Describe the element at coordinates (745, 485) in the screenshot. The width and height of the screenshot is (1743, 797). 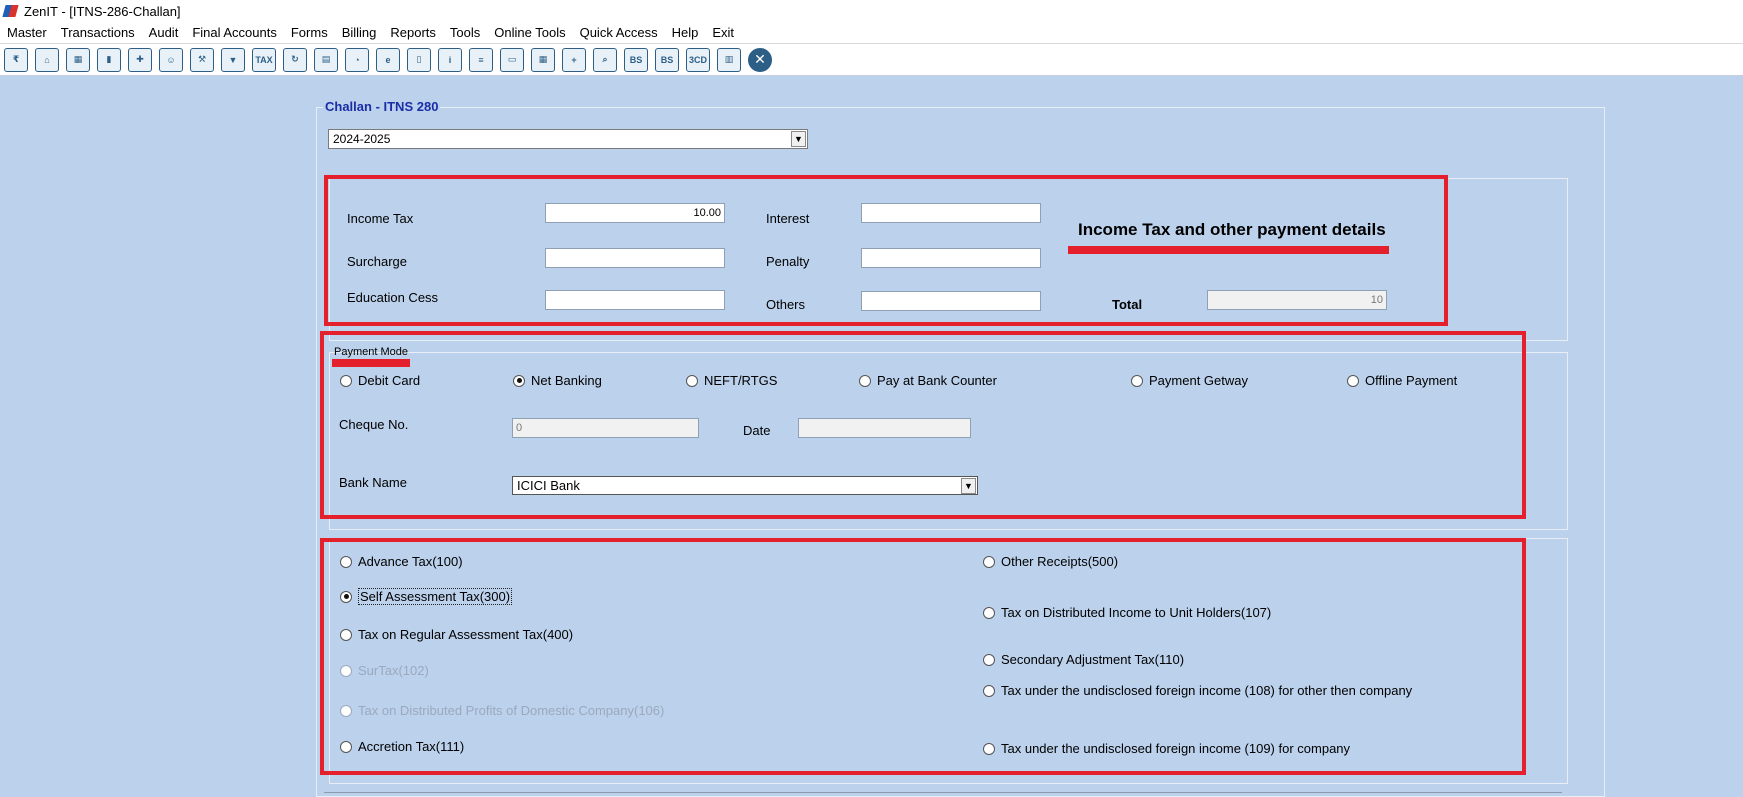
I see `bank-name-select: ICICI Bank ▼` at that location.